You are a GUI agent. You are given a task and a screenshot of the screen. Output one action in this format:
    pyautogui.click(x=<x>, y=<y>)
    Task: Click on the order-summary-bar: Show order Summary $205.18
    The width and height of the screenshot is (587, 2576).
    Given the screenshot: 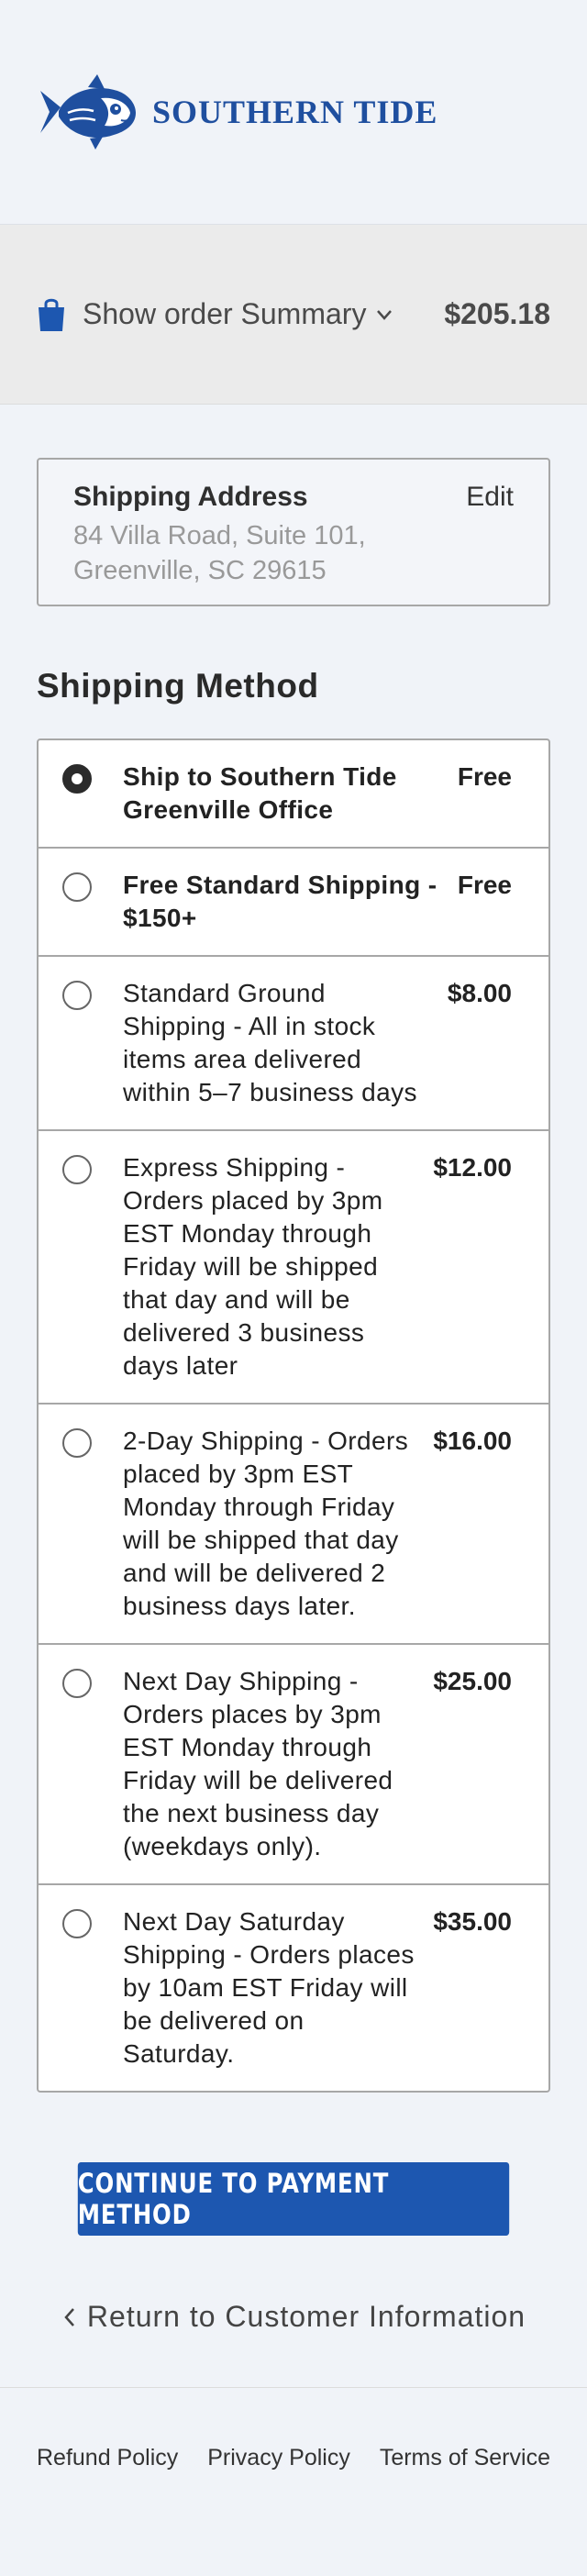 What is the action you would take?
    pyautogui.click(x=293, y=315)
    